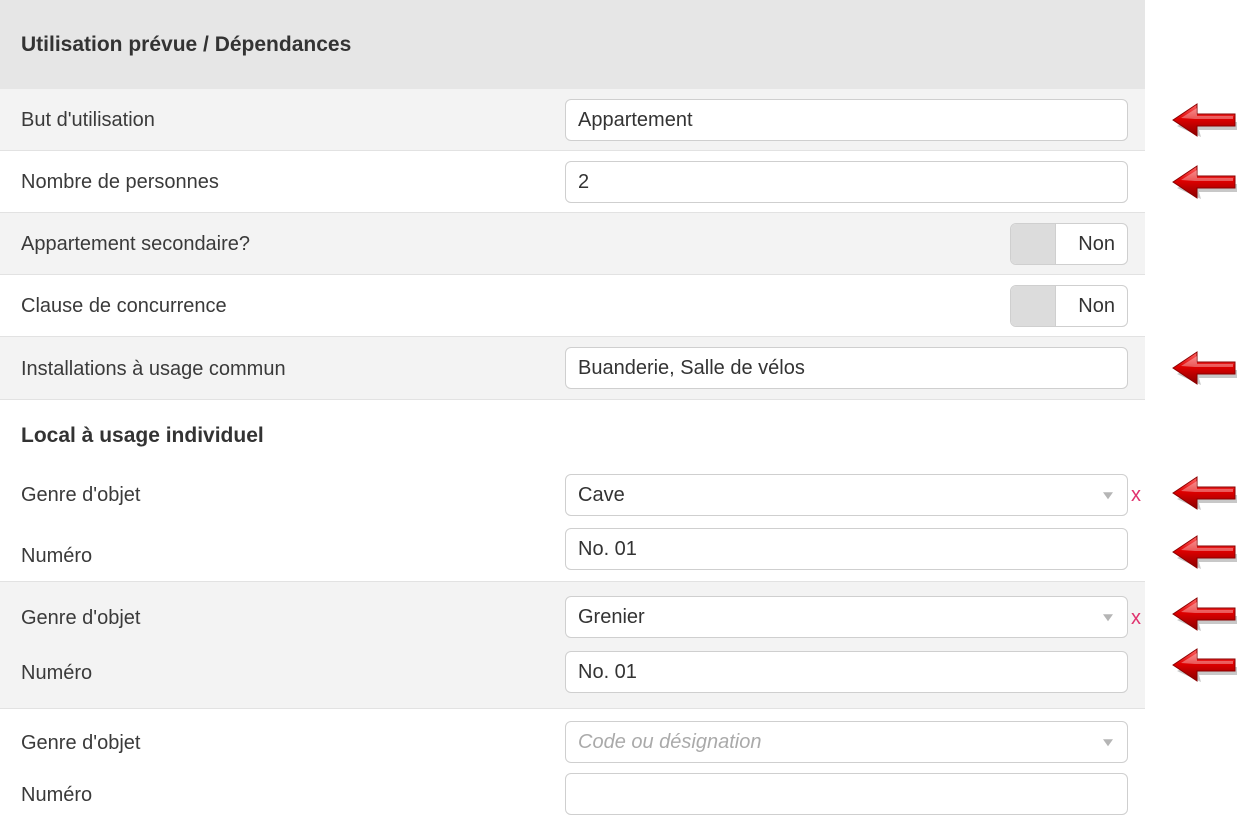  I want to click on persons-value: 2, so click(584, 181).